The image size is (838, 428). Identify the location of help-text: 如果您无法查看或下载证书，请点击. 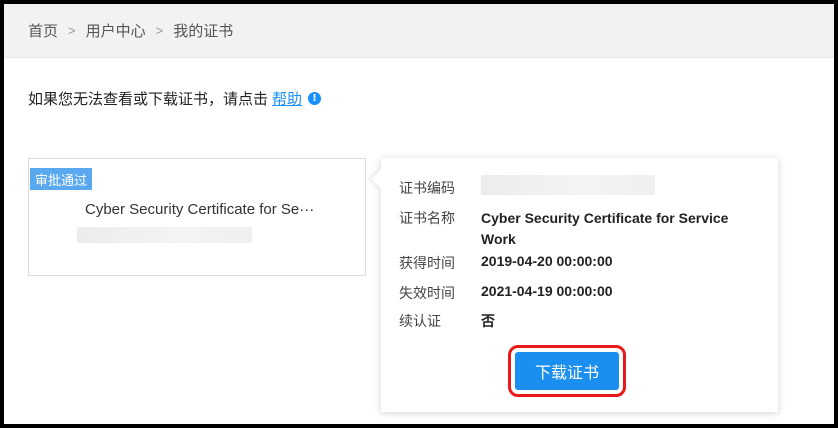
(148, 99).